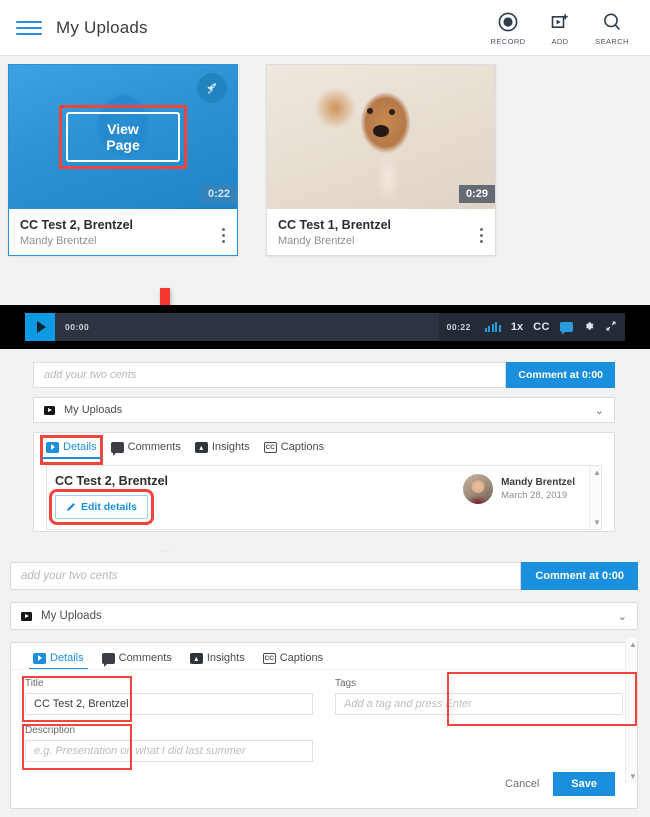  What do you see at coordinates (560, 22) in the screenshot?
I see `add-video-icon` at bounding box center [560, 22].